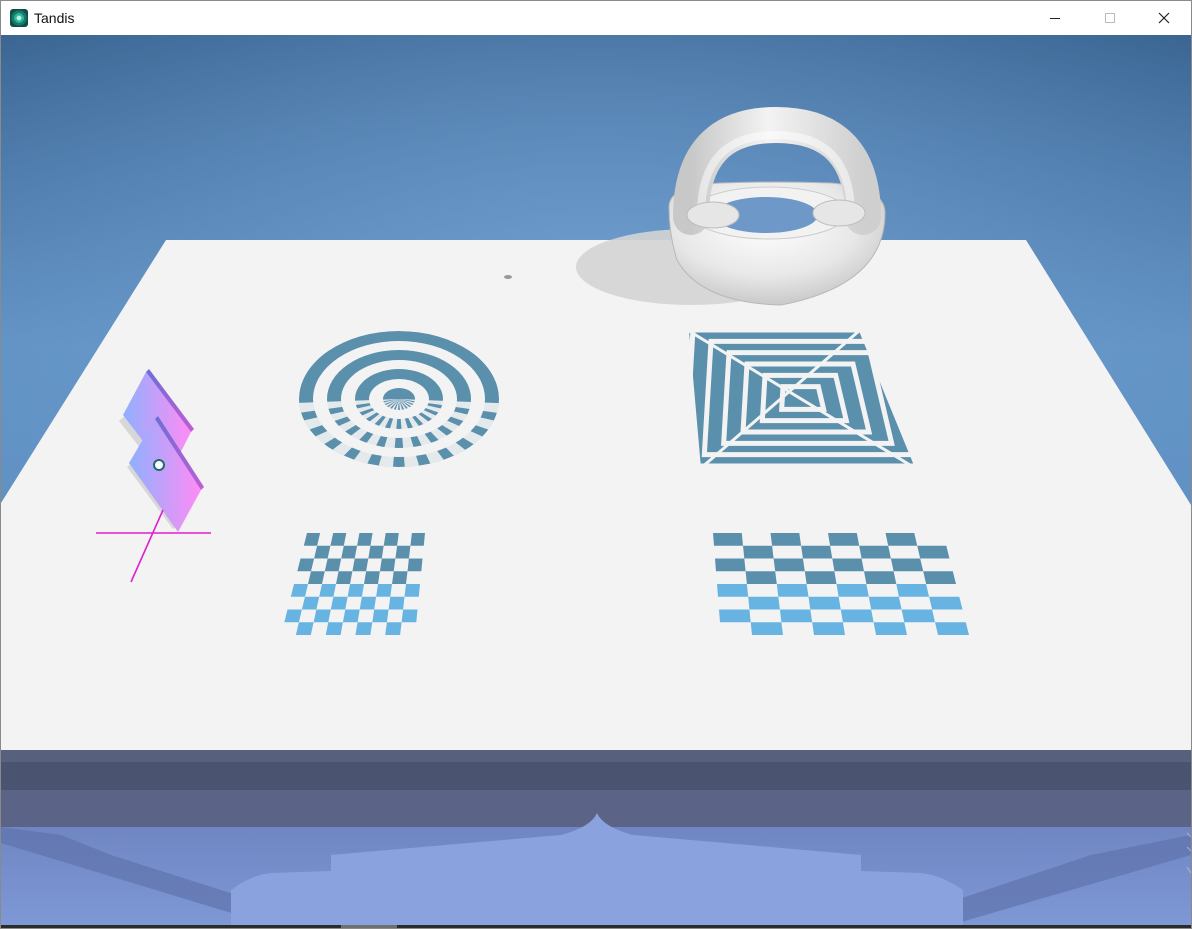  Describe the element at coordinates (596, 18) in the screenshot. I see `title-bar: Tandis` at that location.